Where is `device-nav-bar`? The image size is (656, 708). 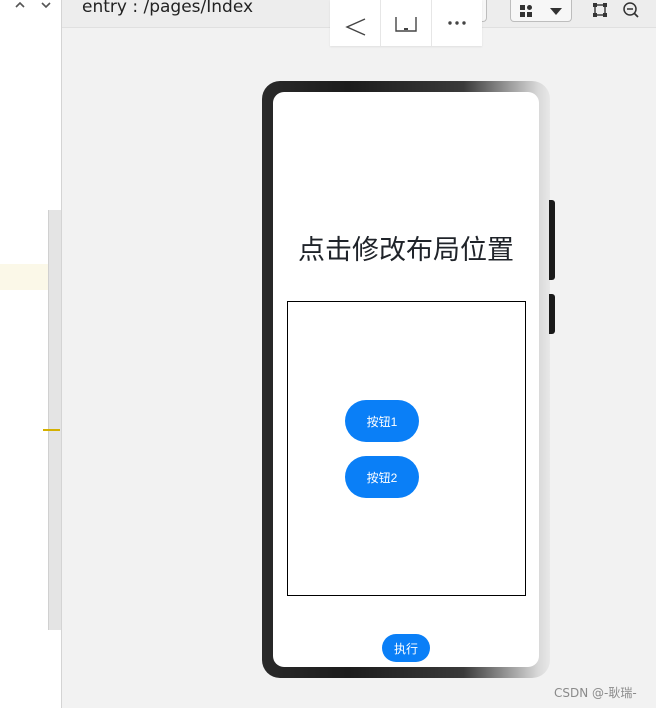
device-nav-bar is located at coordinates (406, 23).